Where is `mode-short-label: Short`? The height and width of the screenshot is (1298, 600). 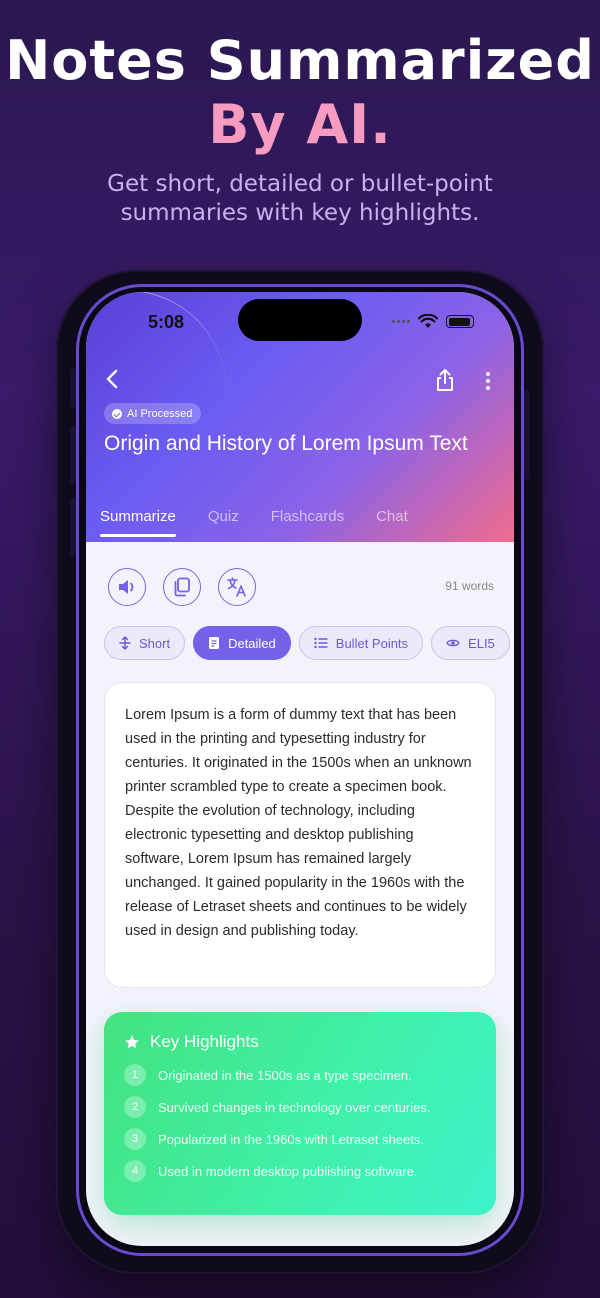
mode-short-label: Short is located at coordinates (155, 643).